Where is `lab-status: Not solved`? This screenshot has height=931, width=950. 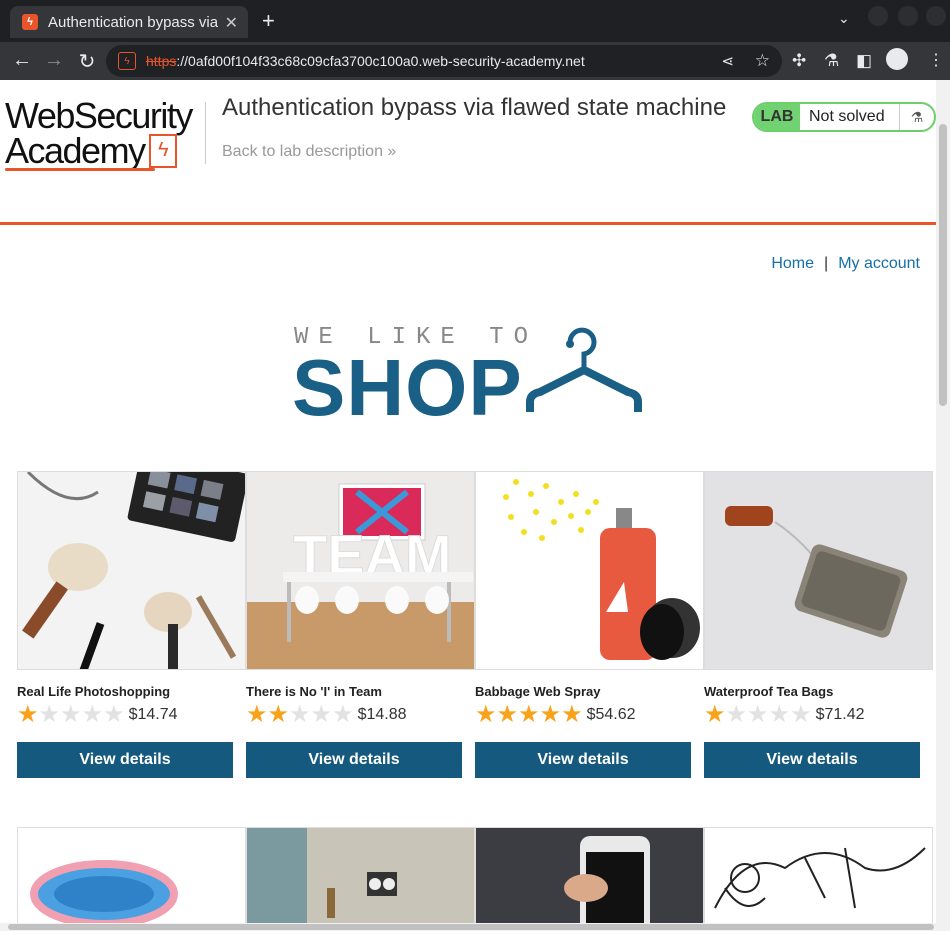 lab-status: Not solved is located at coordinates (847, 116).